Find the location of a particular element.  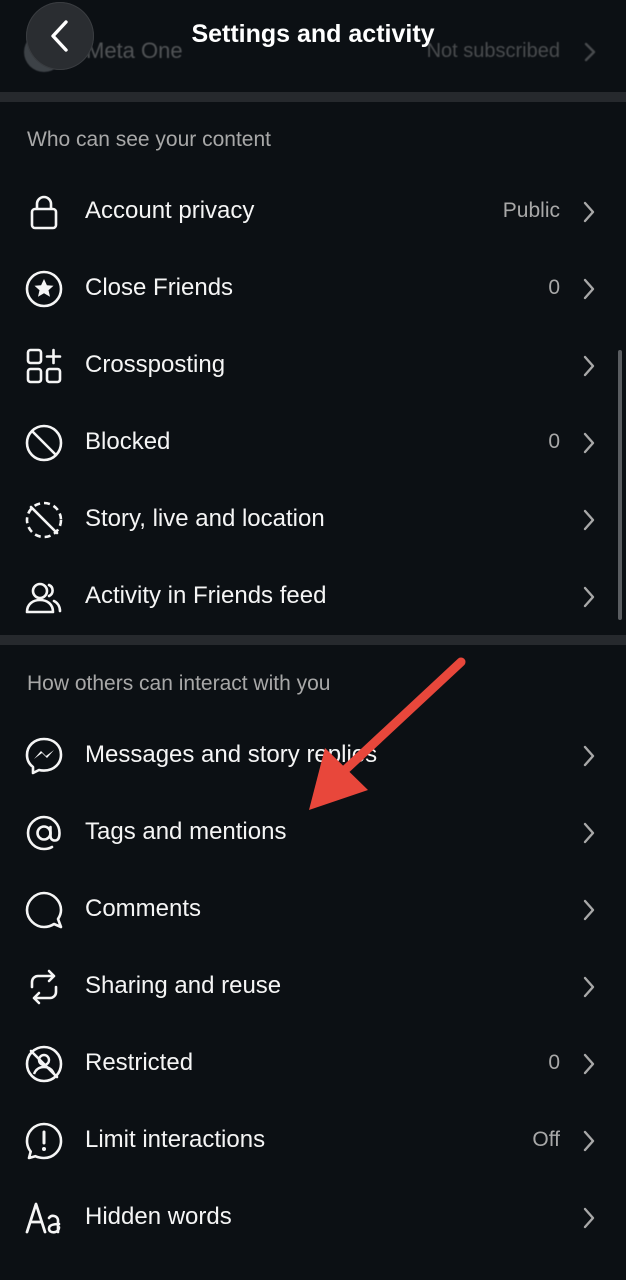

section-header-content-visibility: Who can see your content is located at coordinates (149, 139).